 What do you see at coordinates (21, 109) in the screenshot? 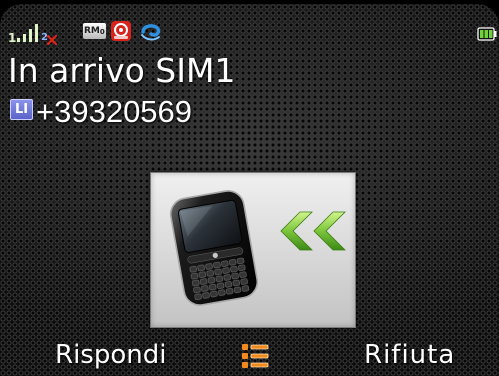
I see `line-badge-icon: LI` at bounding box center [21, 109].